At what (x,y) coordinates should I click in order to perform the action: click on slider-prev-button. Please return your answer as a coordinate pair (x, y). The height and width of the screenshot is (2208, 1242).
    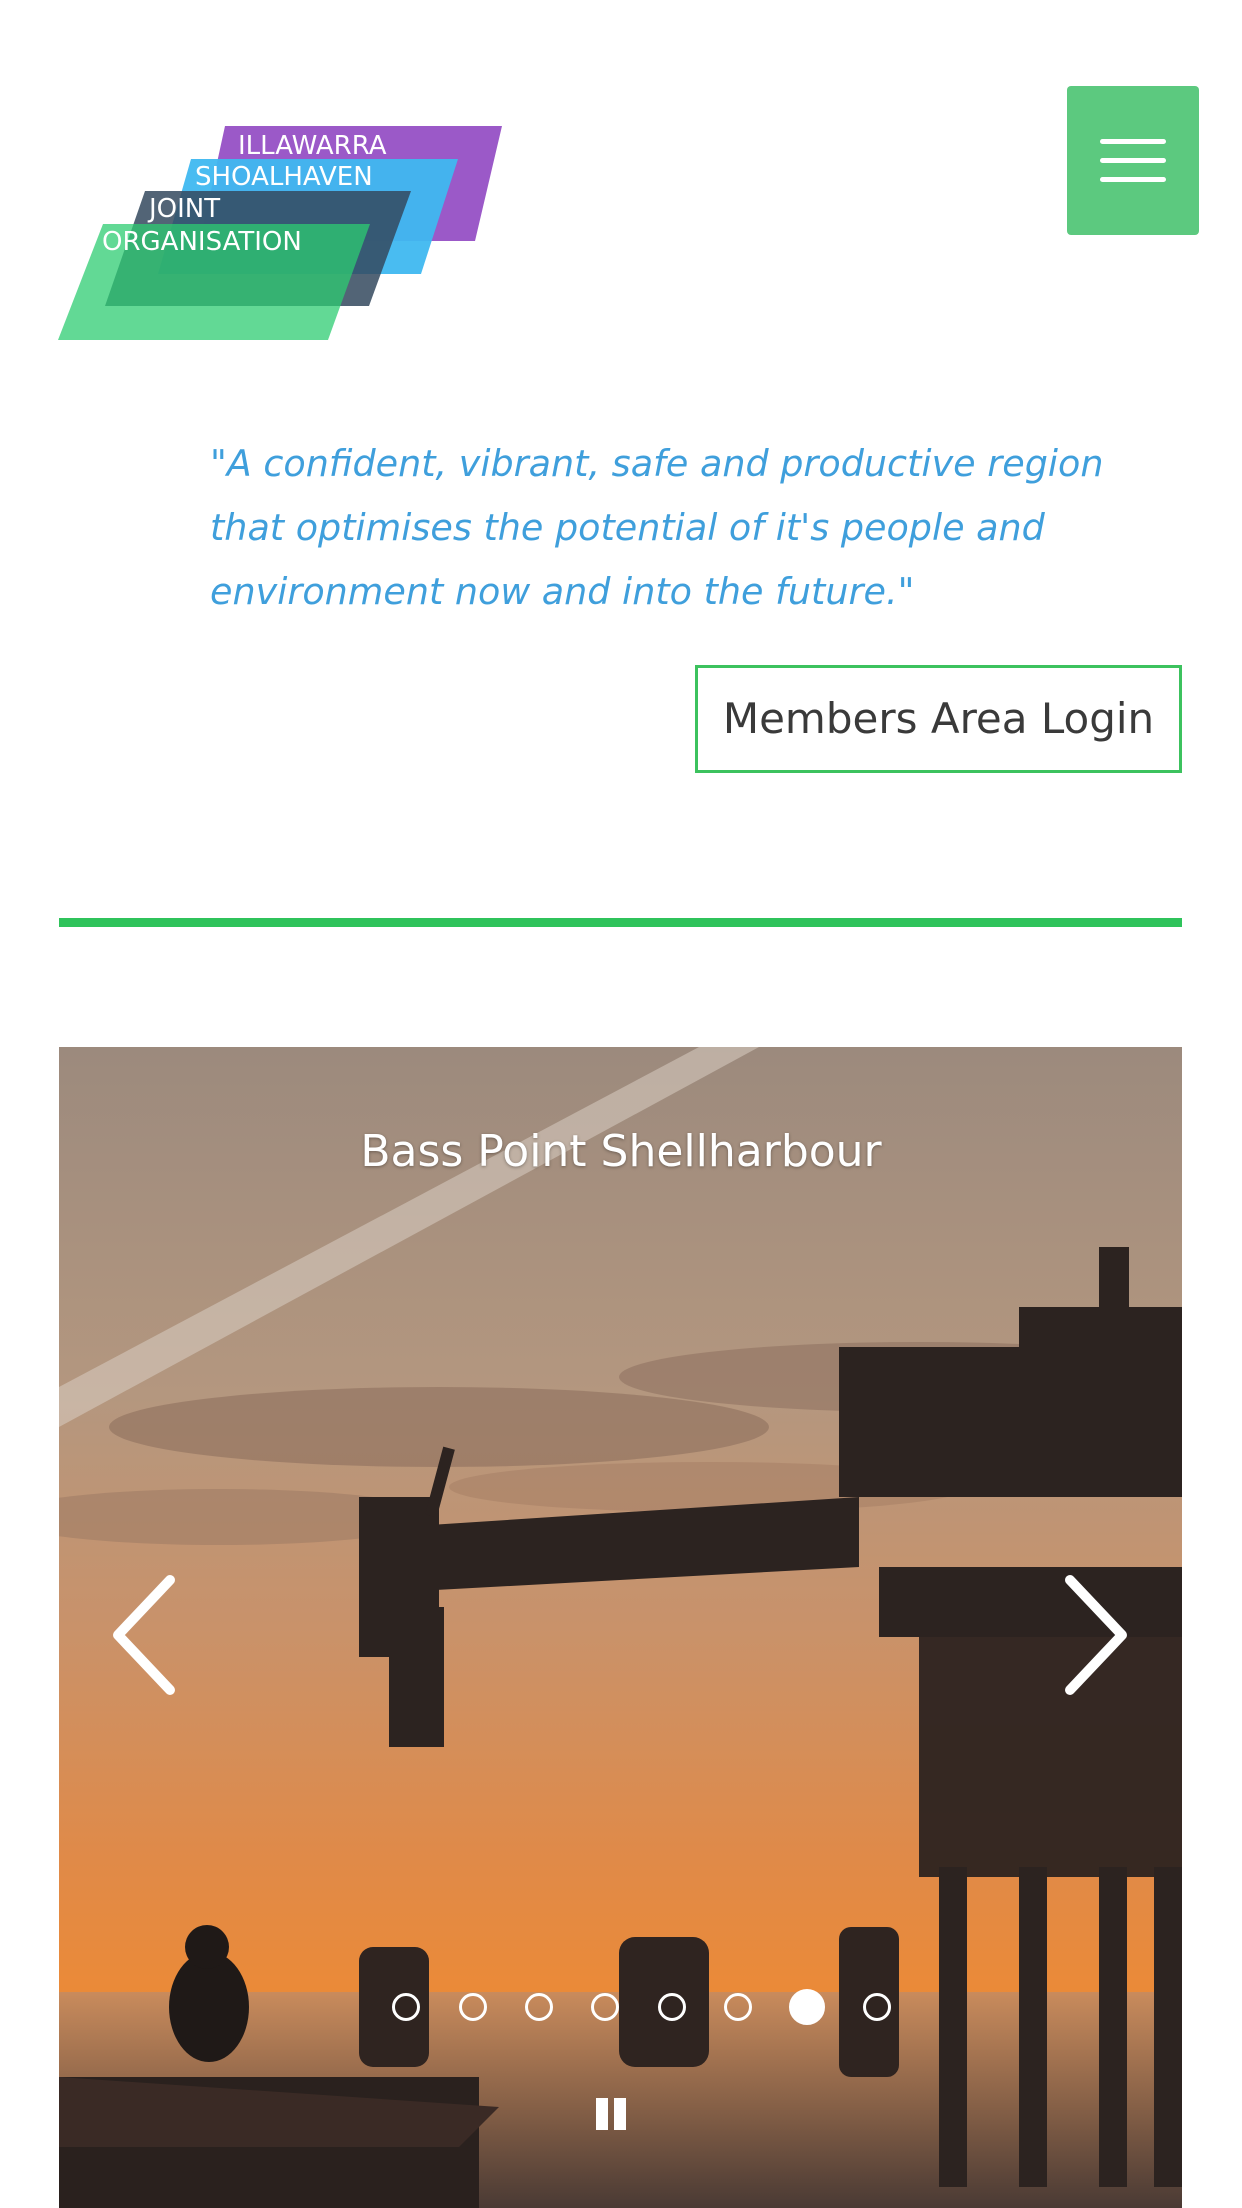
    Looking at the image, I should click on (145, 1635).